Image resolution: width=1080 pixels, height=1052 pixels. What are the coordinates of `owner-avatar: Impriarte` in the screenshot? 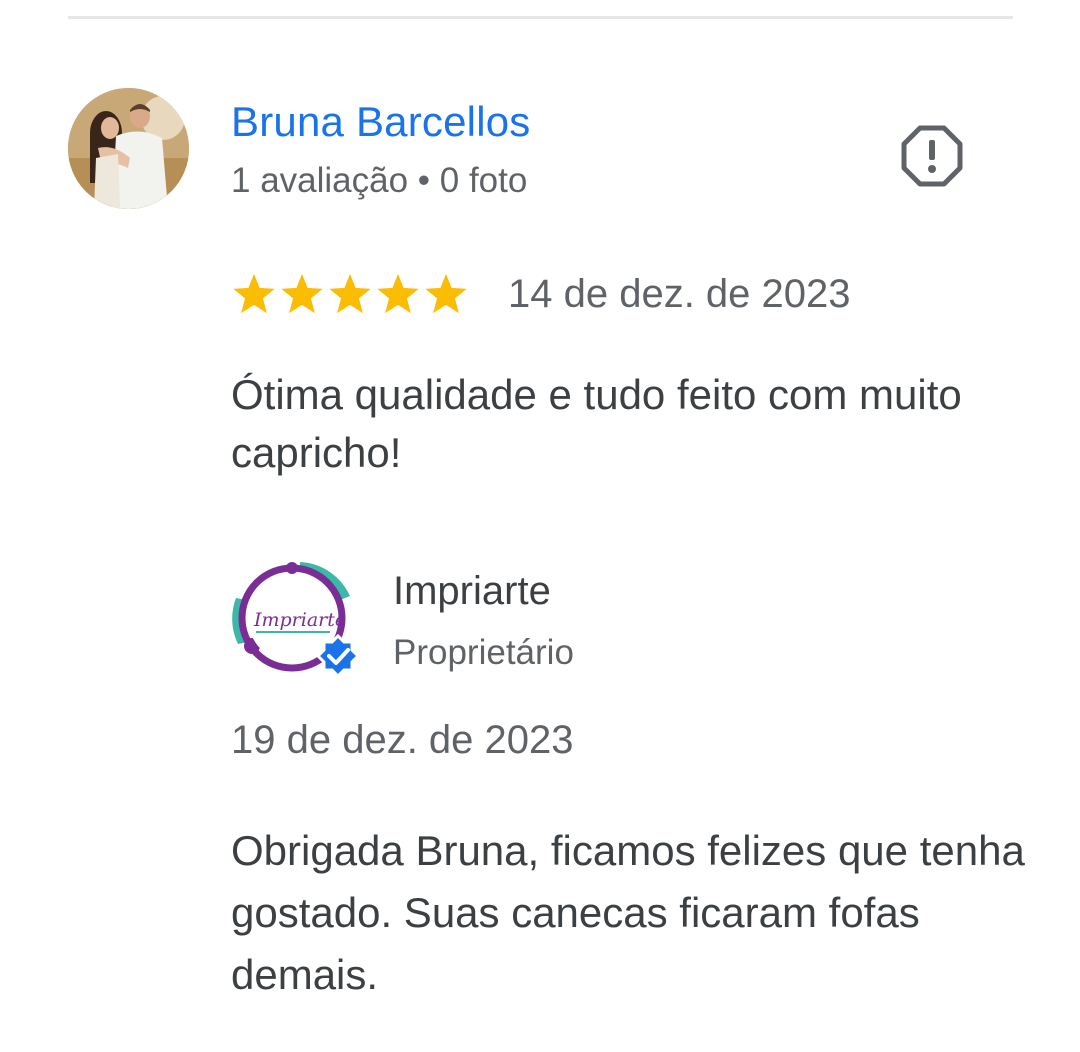 It's located at (296, 618).